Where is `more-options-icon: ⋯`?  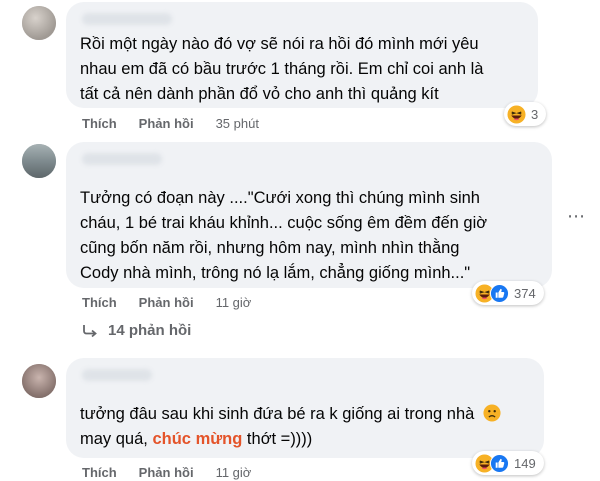 more-options-icon: ⋯ is located at coordinates (576, 216).